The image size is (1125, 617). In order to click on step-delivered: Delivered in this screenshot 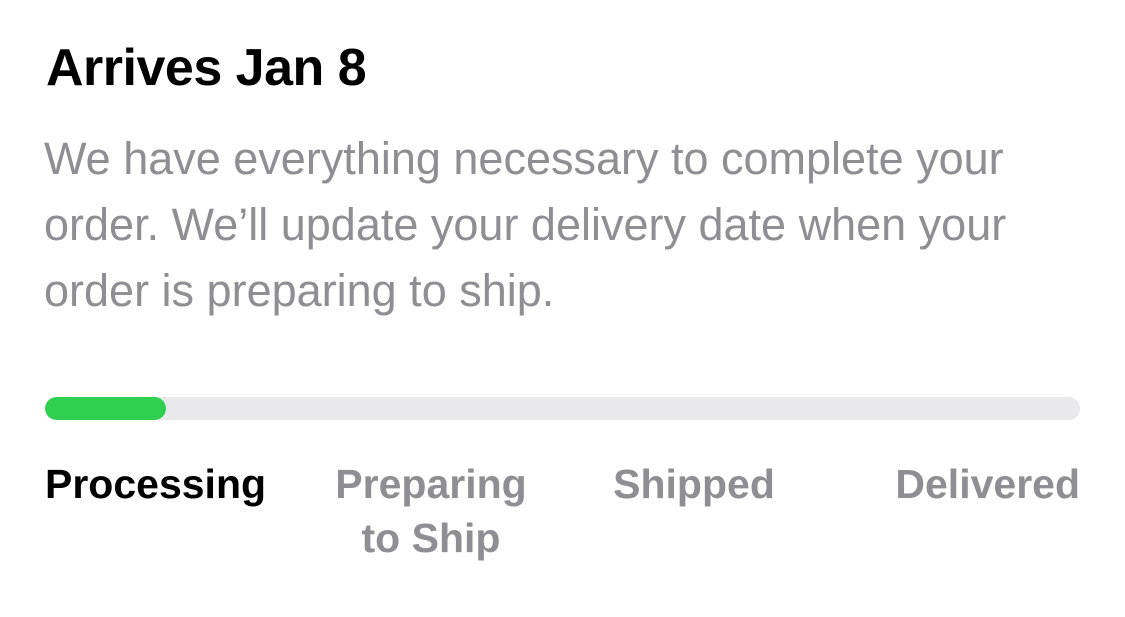, I will do `click(970, 484)`.